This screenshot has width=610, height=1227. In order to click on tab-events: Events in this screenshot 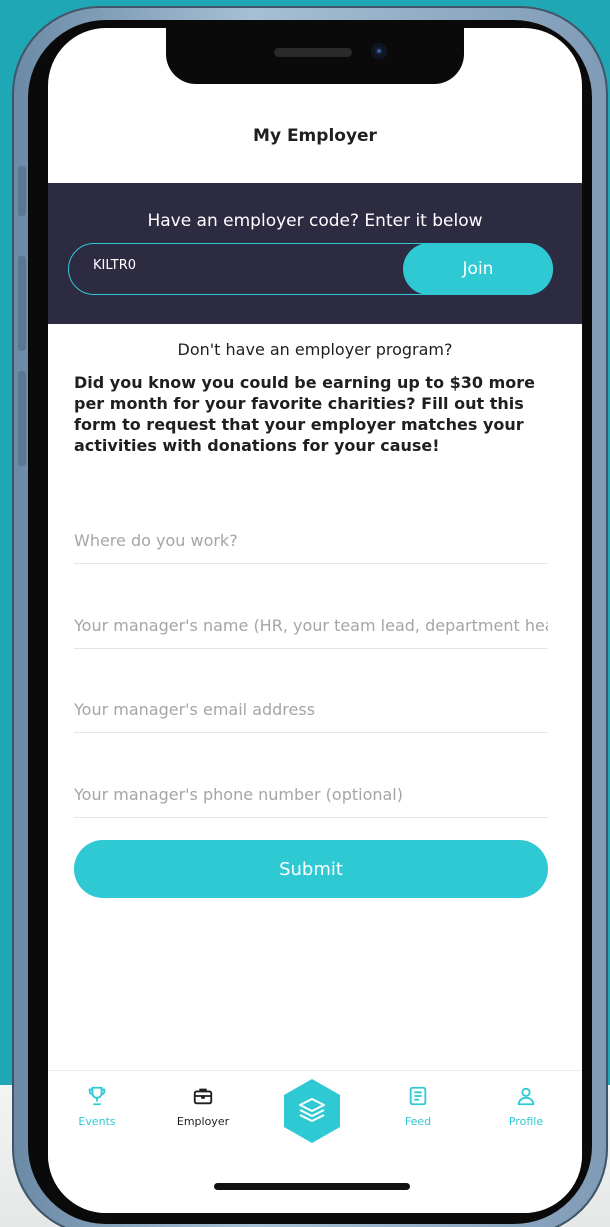, I will do `click(97, 1106)`.